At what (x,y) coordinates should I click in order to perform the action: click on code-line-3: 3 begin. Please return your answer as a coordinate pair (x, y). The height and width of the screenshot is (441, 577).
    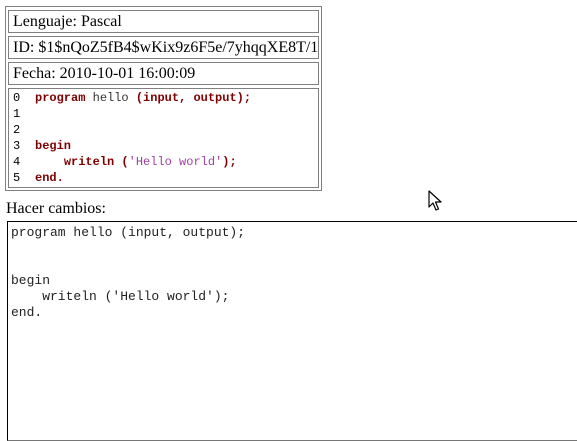
    Looking at the image, I should click on (163, 146).